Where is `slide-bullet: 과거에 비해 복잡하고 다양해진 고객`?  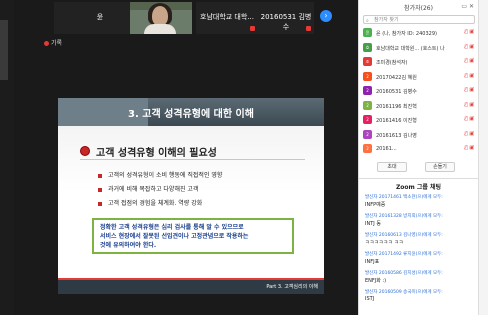
slide-bullet: 과거에 비해 복잡하고 다양해진 고객 is located at coordinates (148, 188).